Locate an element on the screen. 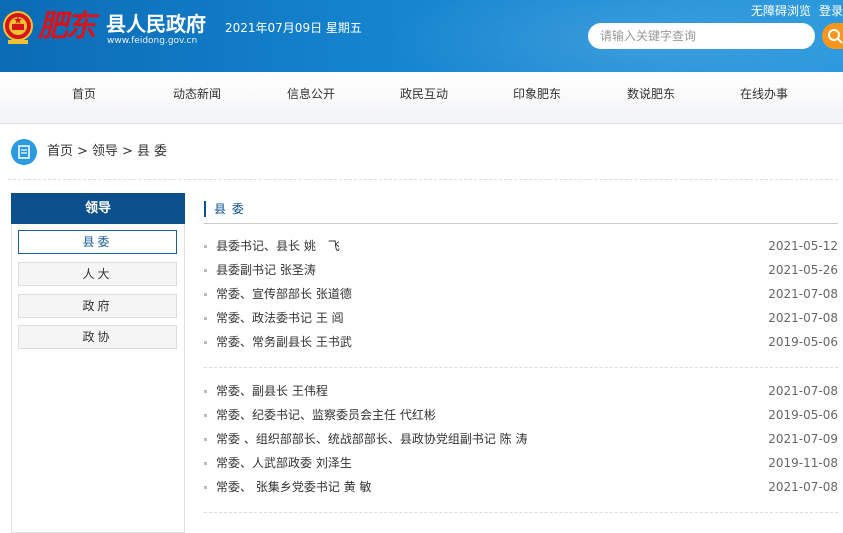  list-item: 常委、 张集乡党委书记 黄 敏 2021-07-08 is located at coordinates (521, 487).